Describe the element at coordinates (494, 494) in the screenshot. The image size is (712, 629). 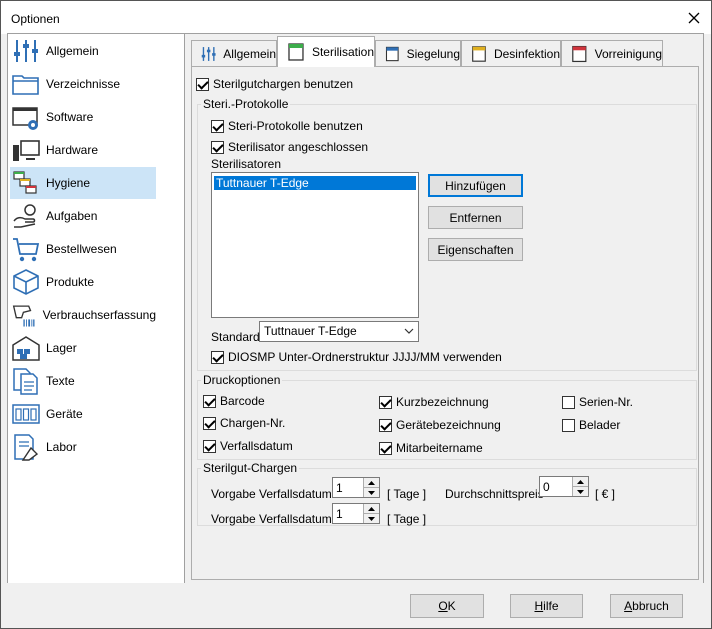
I see `avg-price-label: Durchschnittspreis` at that location.